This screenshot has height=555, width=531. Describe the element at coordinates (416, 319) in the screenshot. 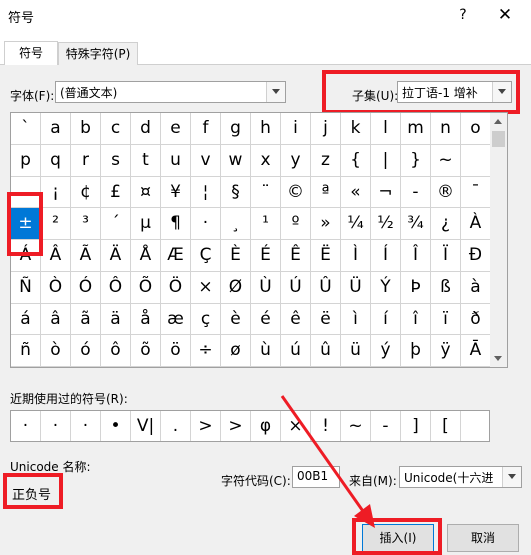

I see `symbol-cell: î` at that location.